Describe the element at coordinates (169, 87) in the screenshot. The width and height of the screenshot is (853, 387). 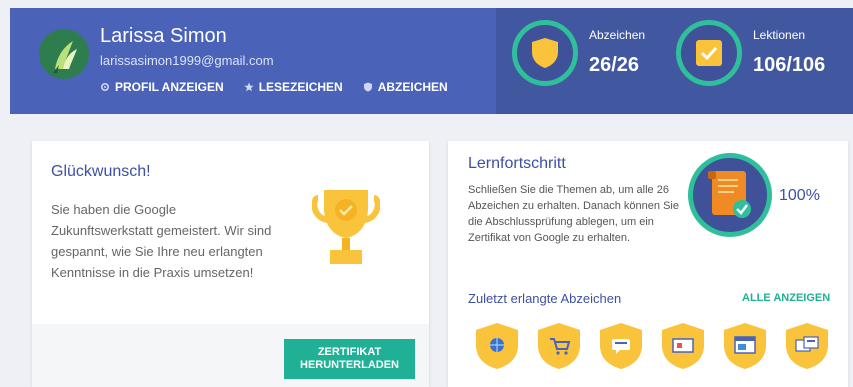
I see `nav-profile-label: PROFIL ANZEIGEN` at that location.